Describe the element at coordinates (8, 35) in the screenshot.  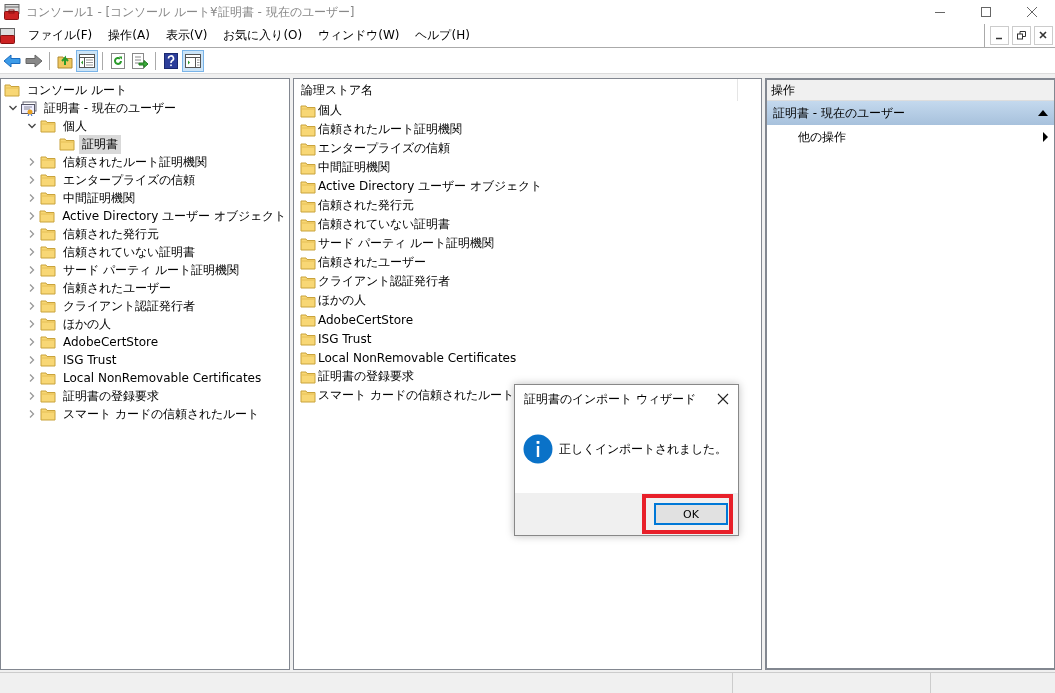
I see `document-icon` at that location.